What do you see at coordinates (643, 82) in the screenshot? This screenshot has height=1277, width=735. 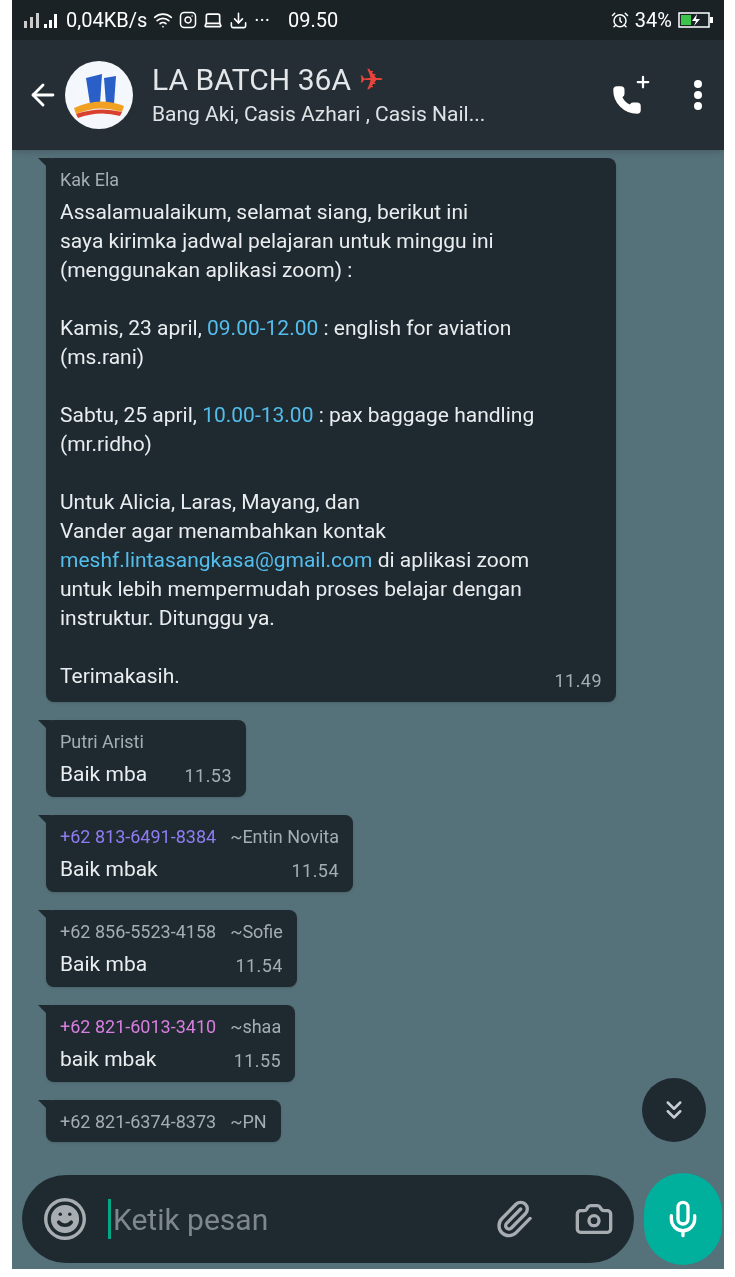 I see `plus-icon` at bounding box center [643, 82].